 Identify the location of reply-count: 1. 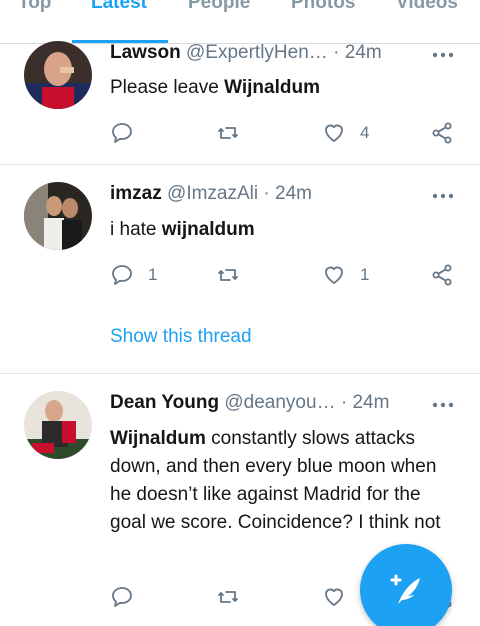
(153, 274).